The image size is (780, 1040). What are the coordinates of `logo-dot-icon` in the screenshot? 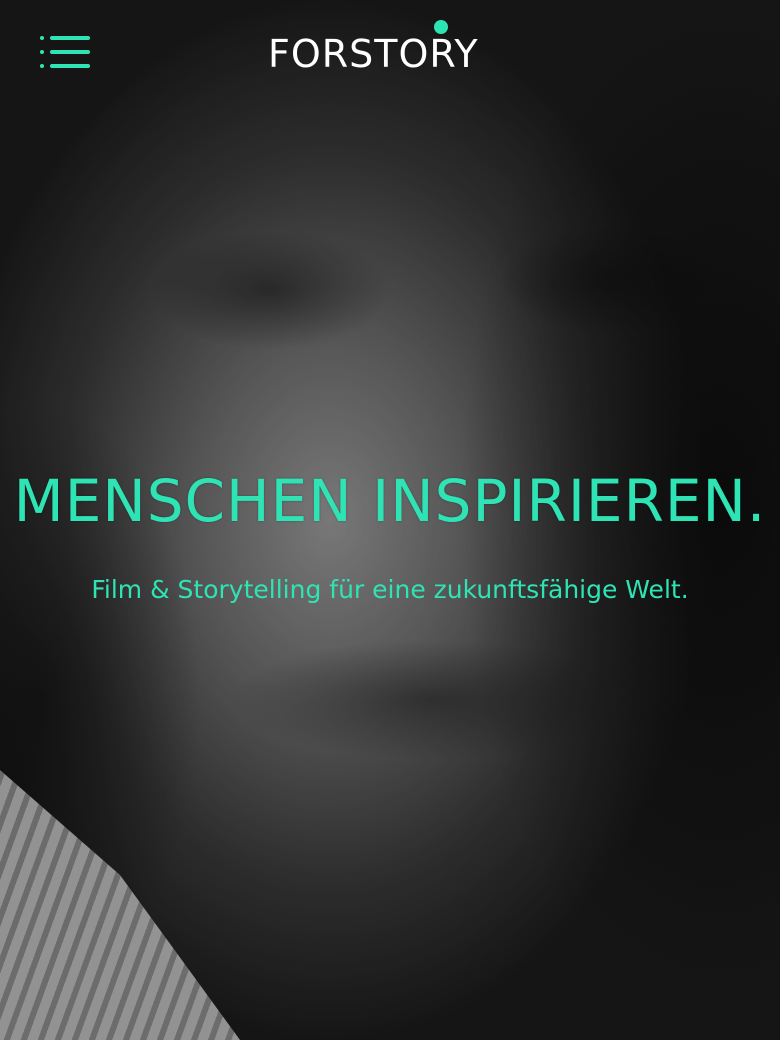 It's located at (441, 27).